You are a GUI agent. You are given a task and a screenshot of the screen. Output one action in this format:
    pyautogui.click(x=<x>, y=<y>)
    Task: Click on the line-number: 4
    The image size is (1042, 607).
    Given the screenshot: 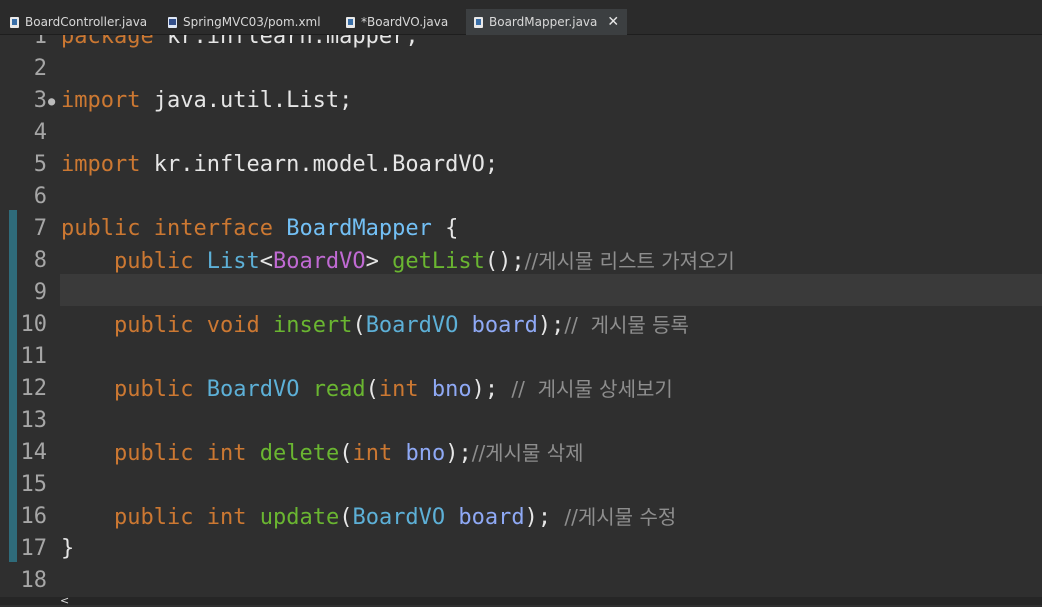 What is the action you would take?
    pyautogui.click(x=40, y=132)
    